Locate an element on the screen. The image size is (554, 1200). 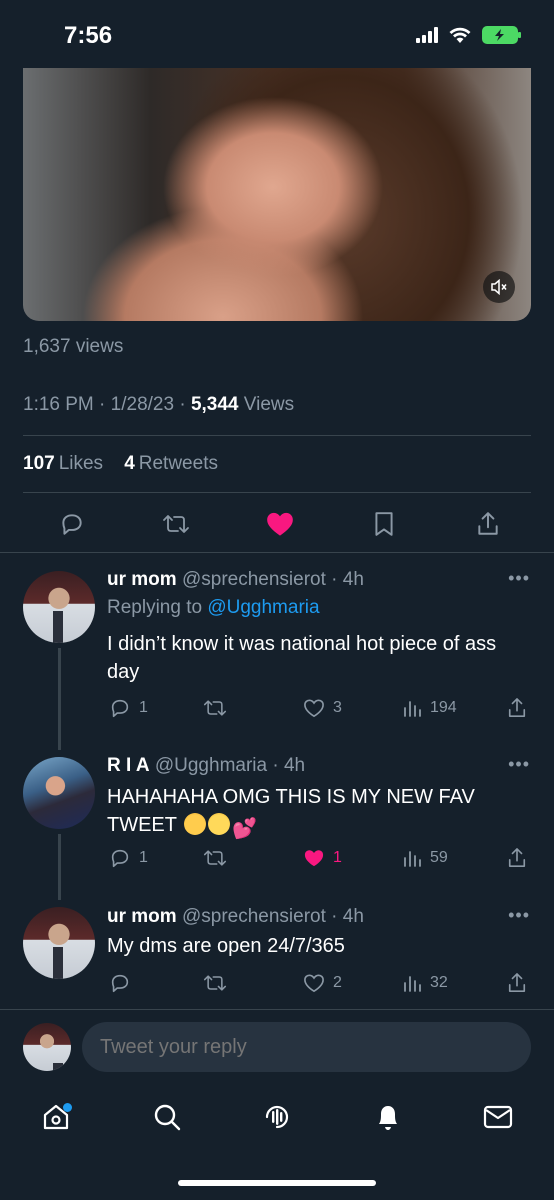
laughing-face-icon is located at coordinates (219, 824).